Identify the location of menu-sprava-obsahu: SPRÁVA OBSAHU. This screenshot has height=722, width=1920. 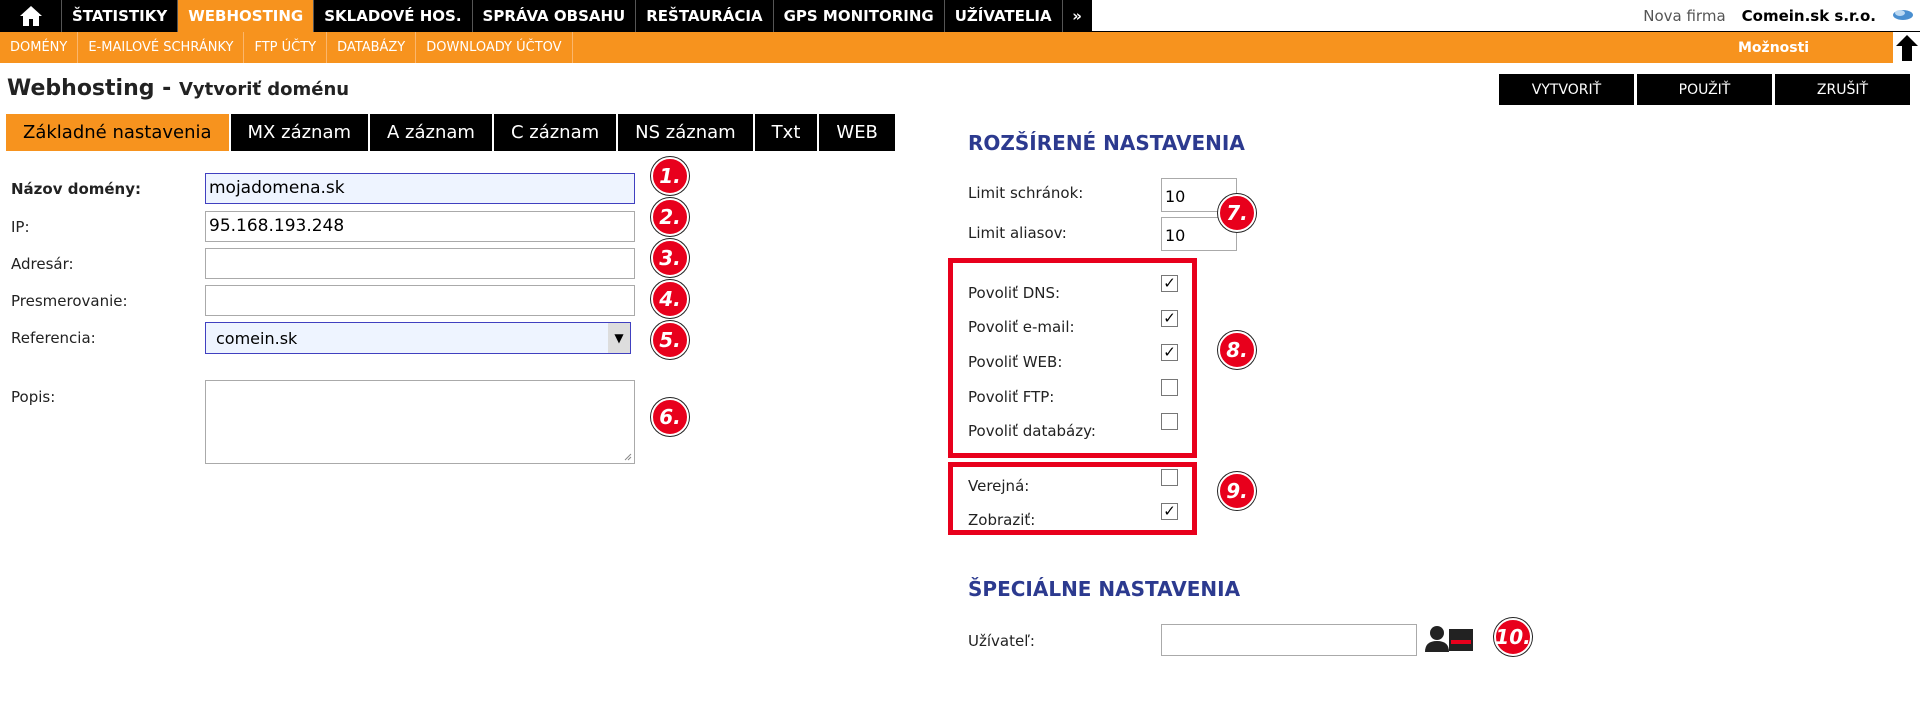
(555, 16).